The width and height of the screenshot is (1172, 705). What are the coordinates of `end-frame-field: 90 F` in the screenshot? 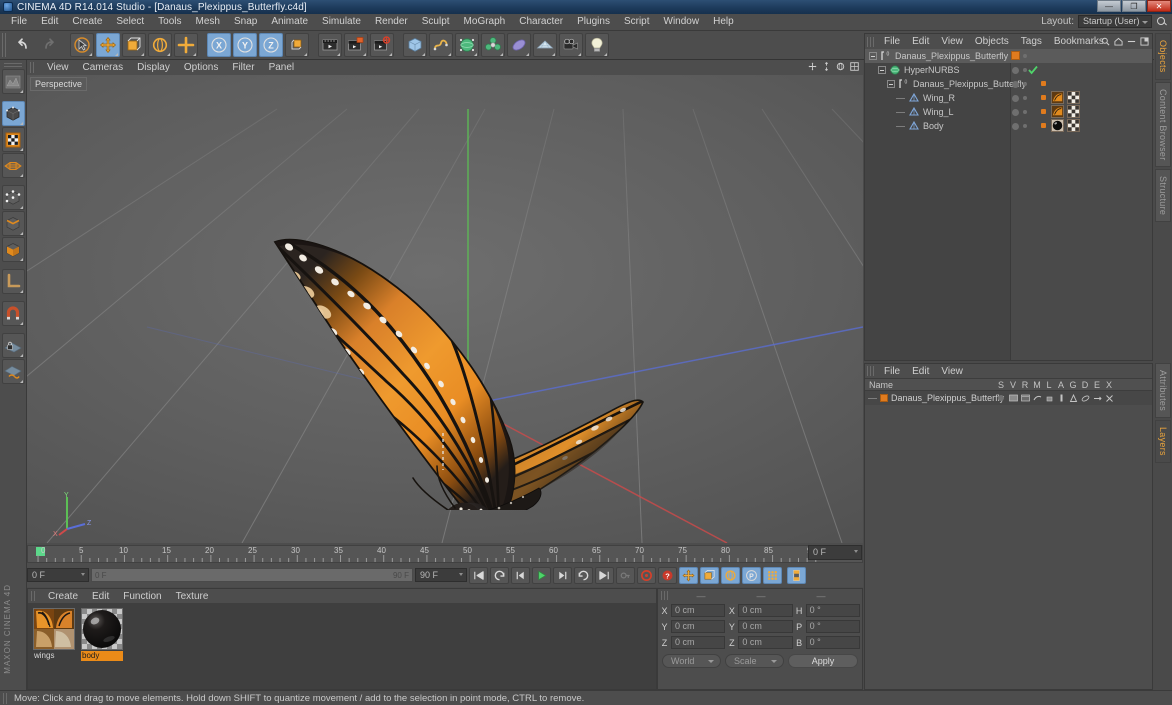 It's located at (441, 575).